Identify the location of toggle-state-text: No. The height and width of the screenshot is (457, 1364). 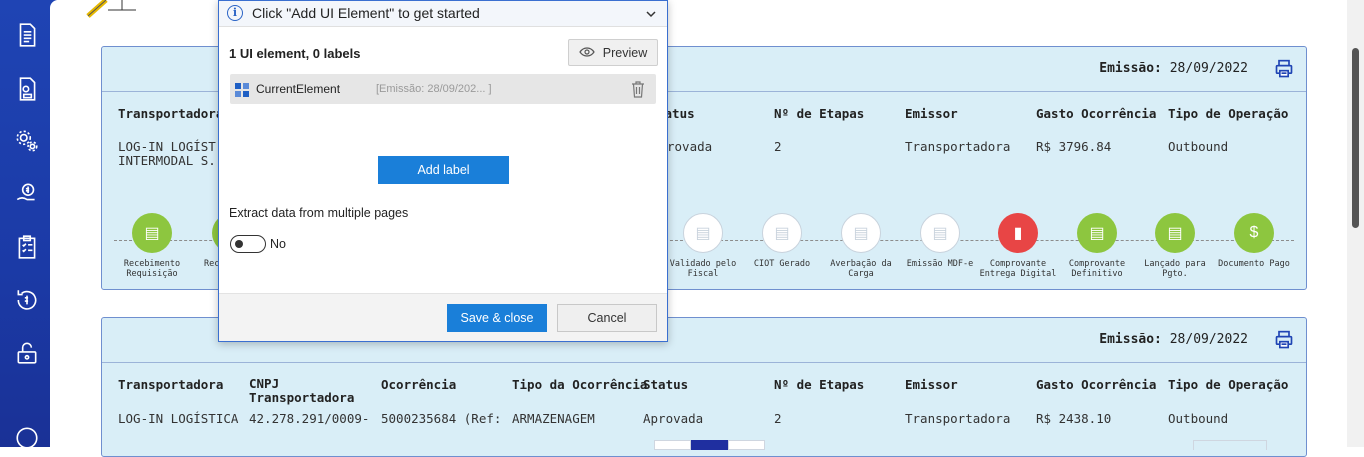
(278, 244).